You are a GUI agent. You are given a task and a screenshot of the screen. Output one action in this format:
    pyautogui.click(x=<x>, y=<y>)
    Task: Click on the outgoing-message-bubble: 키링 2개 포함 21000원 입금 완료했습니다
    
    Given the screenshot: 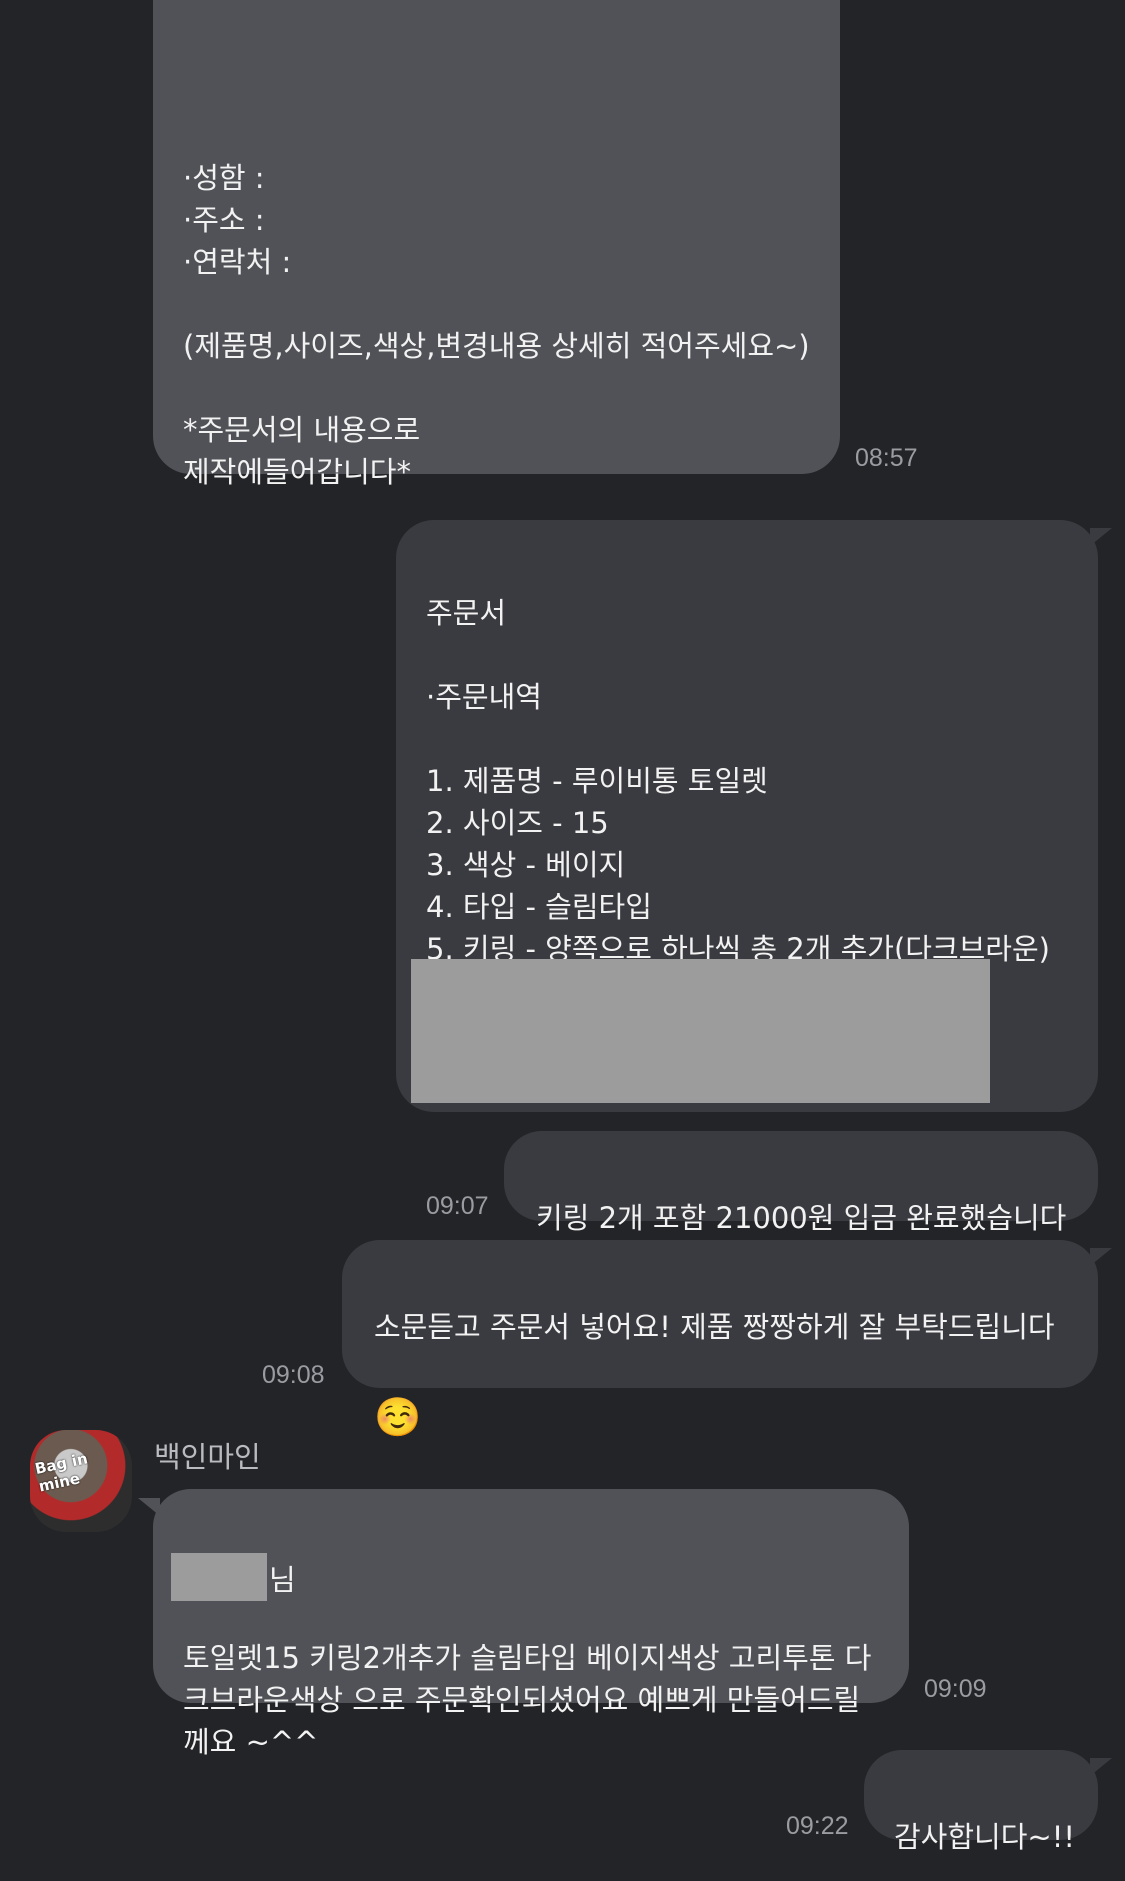 What is the action you would take?
    pyautogui.click(x=801, y=1183)
    